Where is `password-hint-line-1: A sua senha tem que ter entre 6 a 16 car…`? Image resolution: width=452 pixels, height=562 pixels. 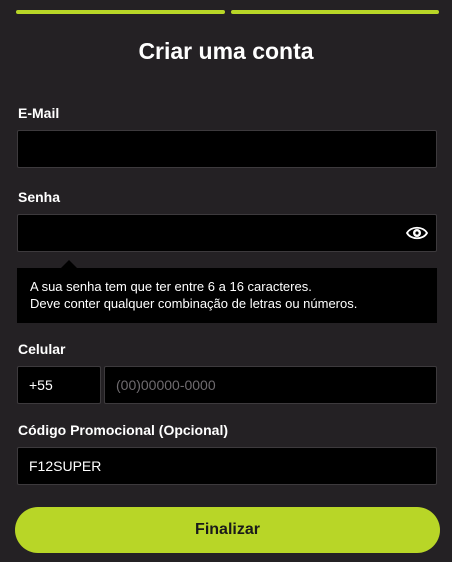
password-hint-line-1: A sua senha tem que ter entre 6 a 16 car… is located at coordinates (171, 286).